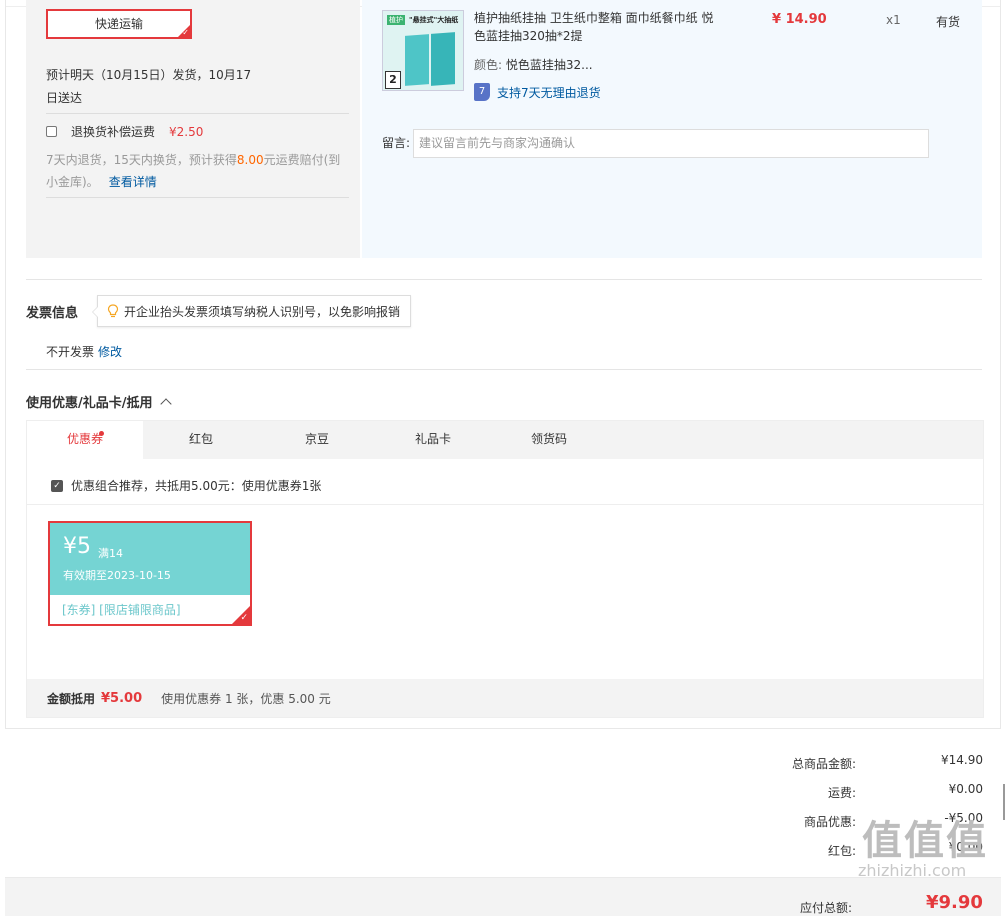 This screenshot has height=916, width=1006. Describe the element at coordinates (71, 698) in the screenshot. I see `summary-label: 金额抵用` at that location.